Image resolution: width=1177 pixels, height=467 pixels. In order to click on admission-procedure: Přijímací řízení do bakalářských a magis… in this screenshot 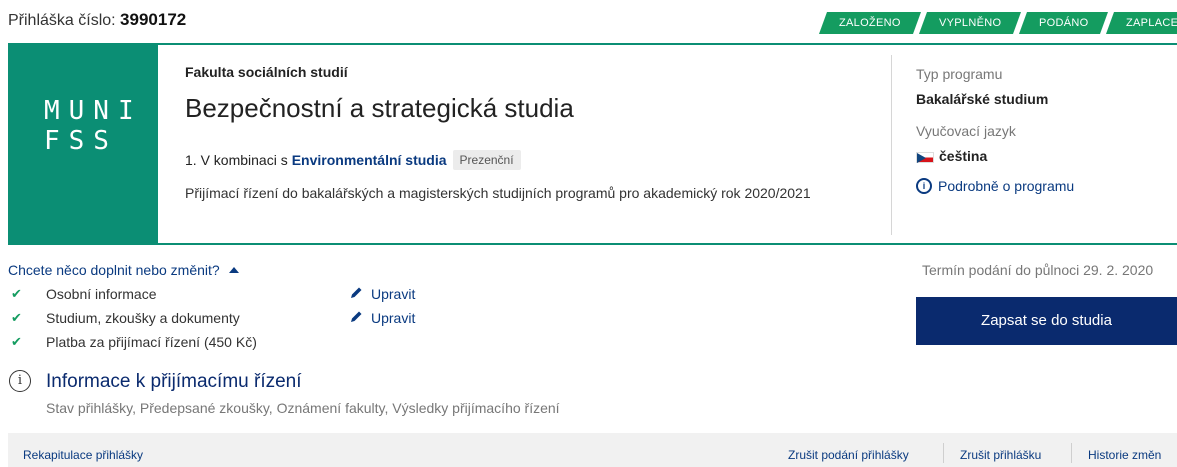, I will do `click(498, 193)`.